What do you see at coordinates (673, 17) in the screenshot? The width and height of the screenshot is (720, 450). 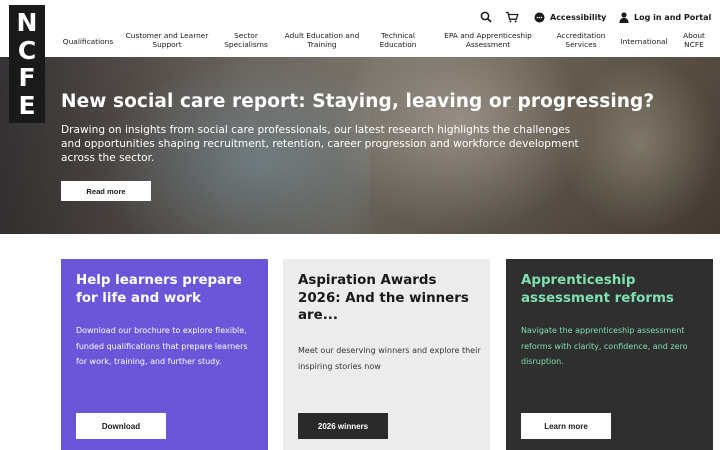 I see `login-label: Log in and Portal` at bounding box center [673, 17].